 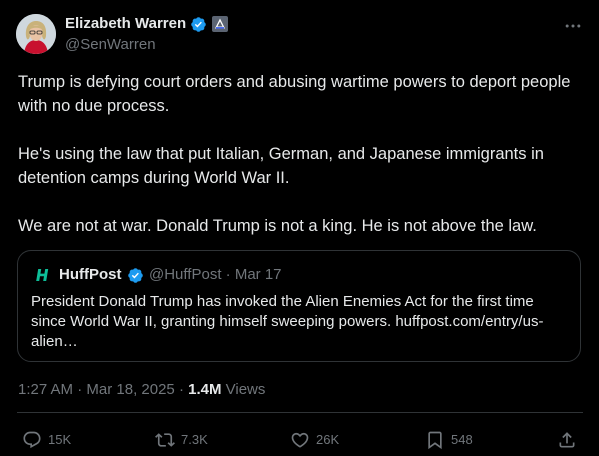 What do you see at coordinates (300, 412) in the screenshot?
I see `divider` at bounding box center [300, 412].